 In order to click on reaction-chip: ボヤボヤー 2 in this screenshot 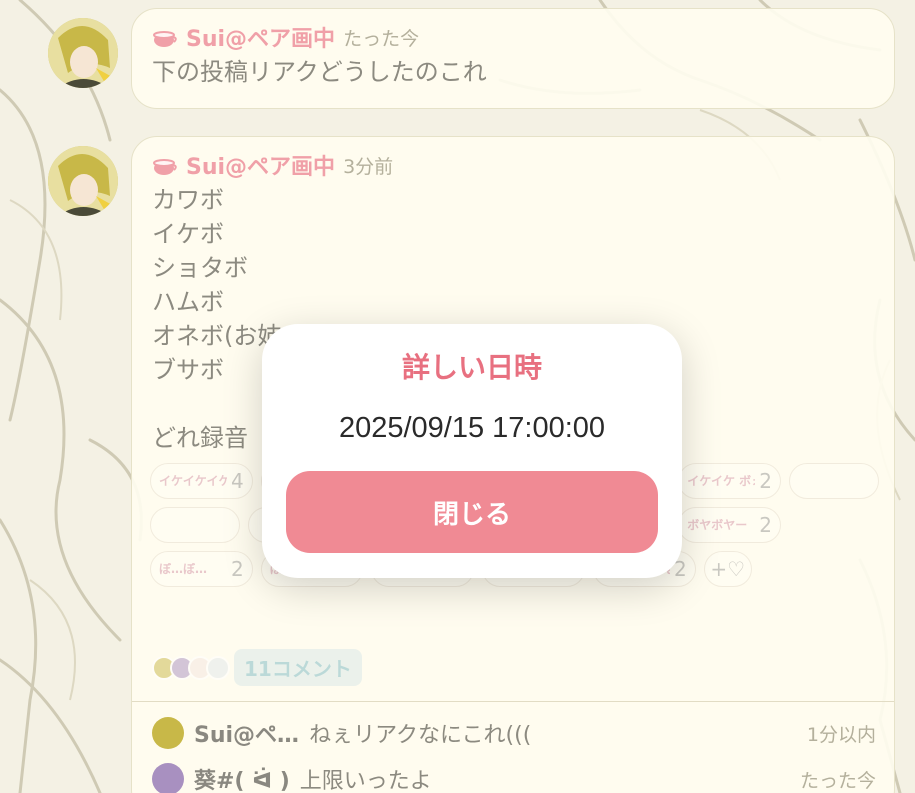, I will do `click(729, 525)`.